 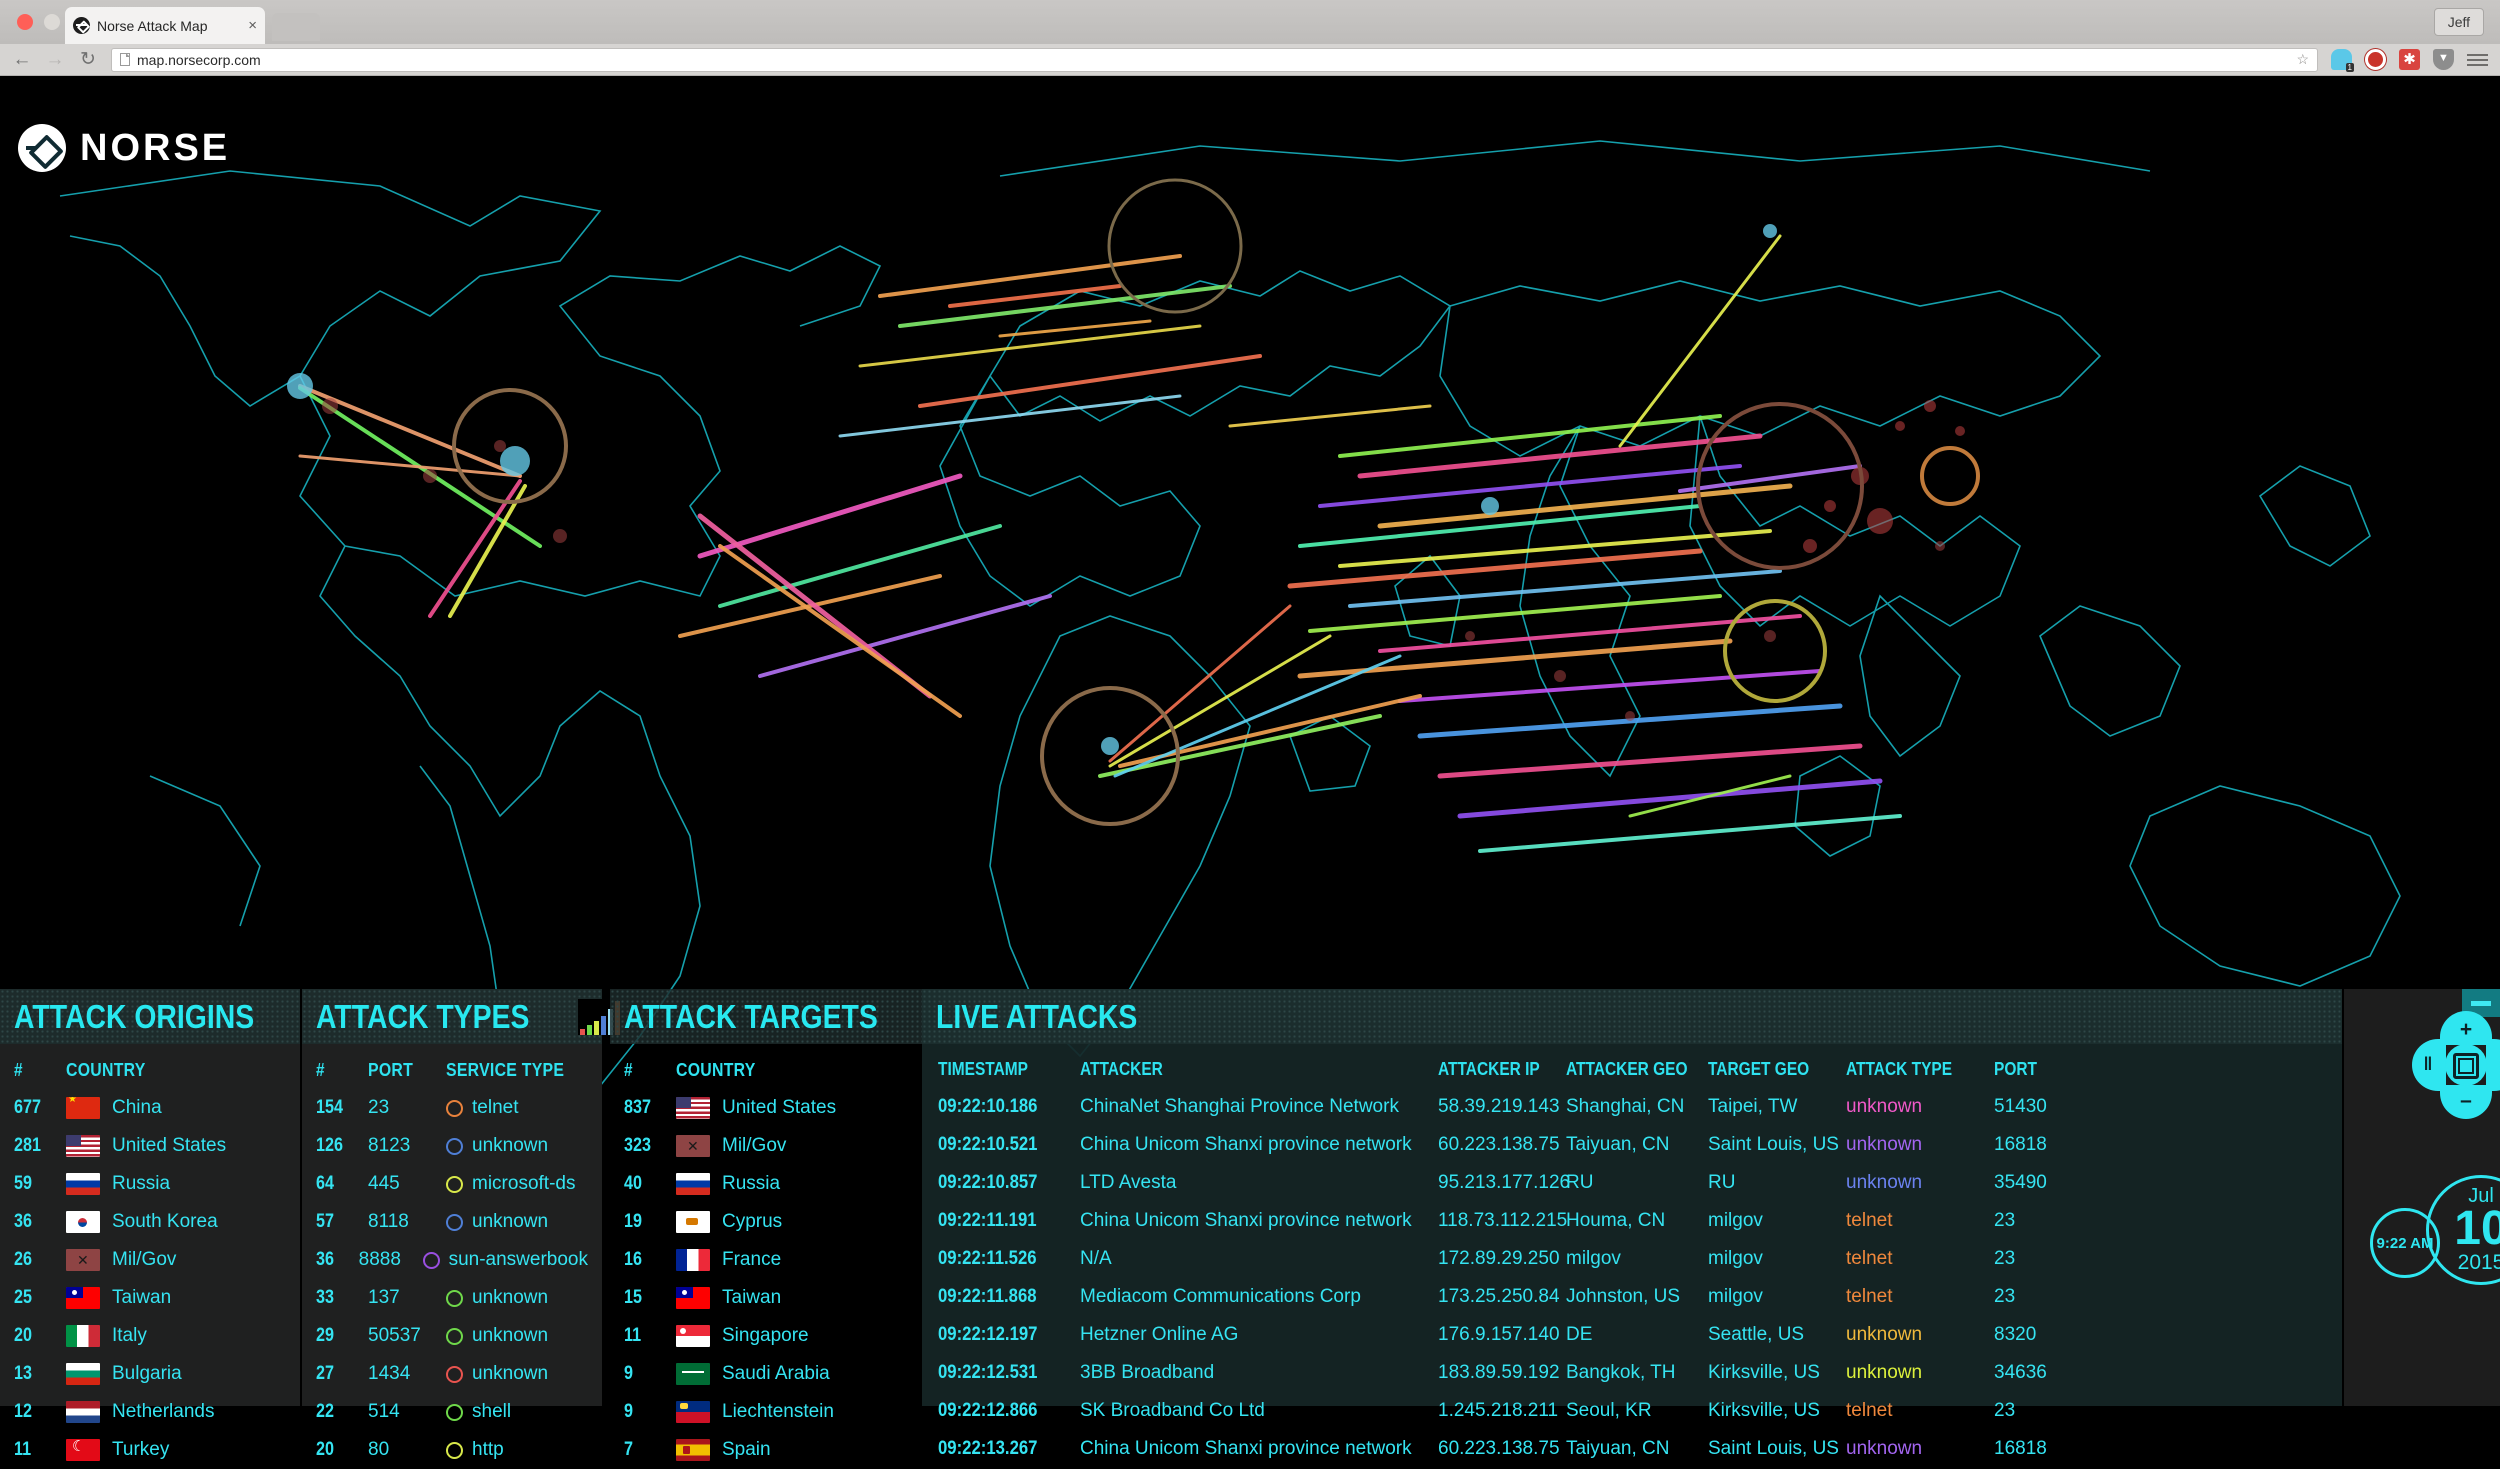 I want to click on bookmark-star-icon: ☆, so click(x=2302, y=59).